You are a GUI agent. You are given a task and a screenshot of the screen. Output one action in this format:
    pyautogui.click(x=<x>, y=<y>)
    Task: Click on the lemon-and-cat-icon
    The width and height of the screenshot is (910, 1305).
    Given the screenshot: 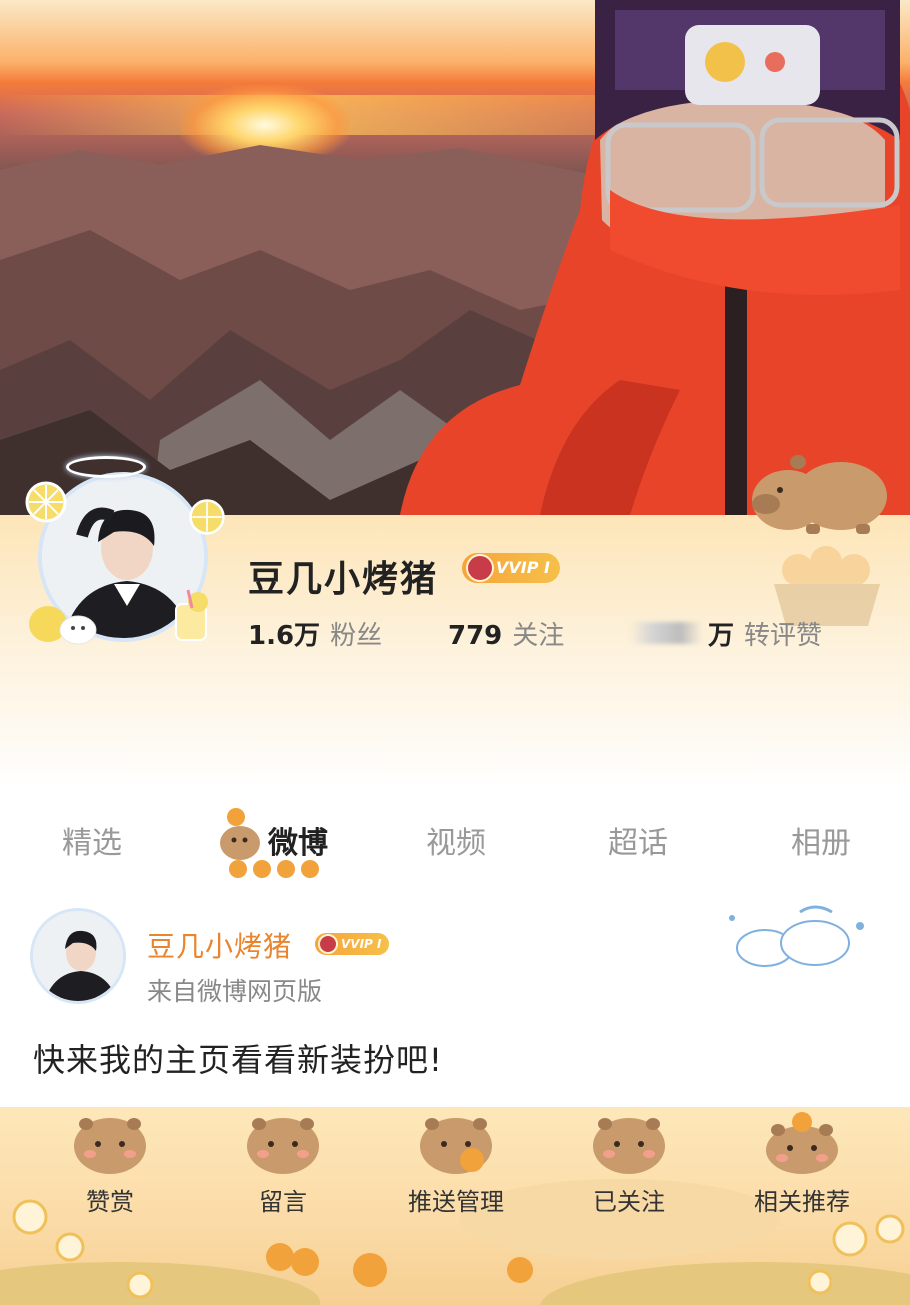 What is the action you would take?
    pyautogui.click(x=63, y=625)
    